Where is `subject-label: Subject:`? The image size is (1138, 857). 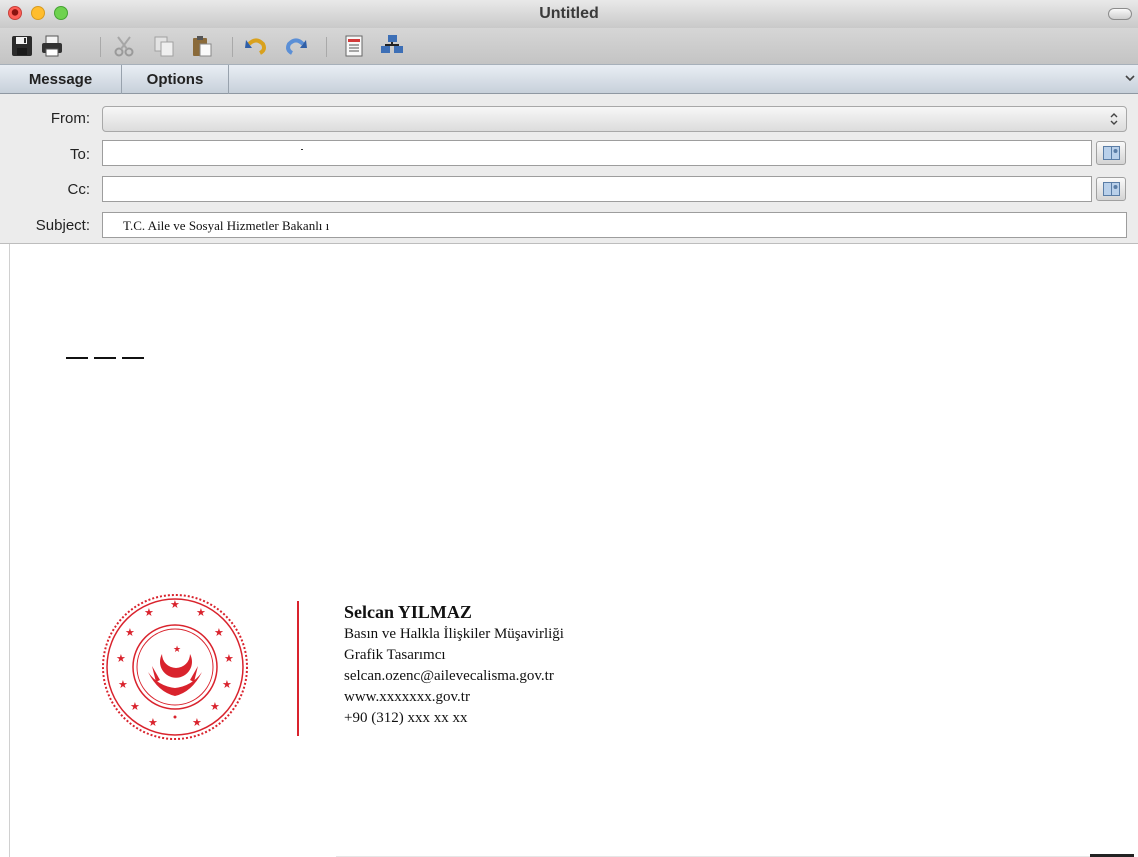
subject-label: Subject: is located at coordinates (62, 225).